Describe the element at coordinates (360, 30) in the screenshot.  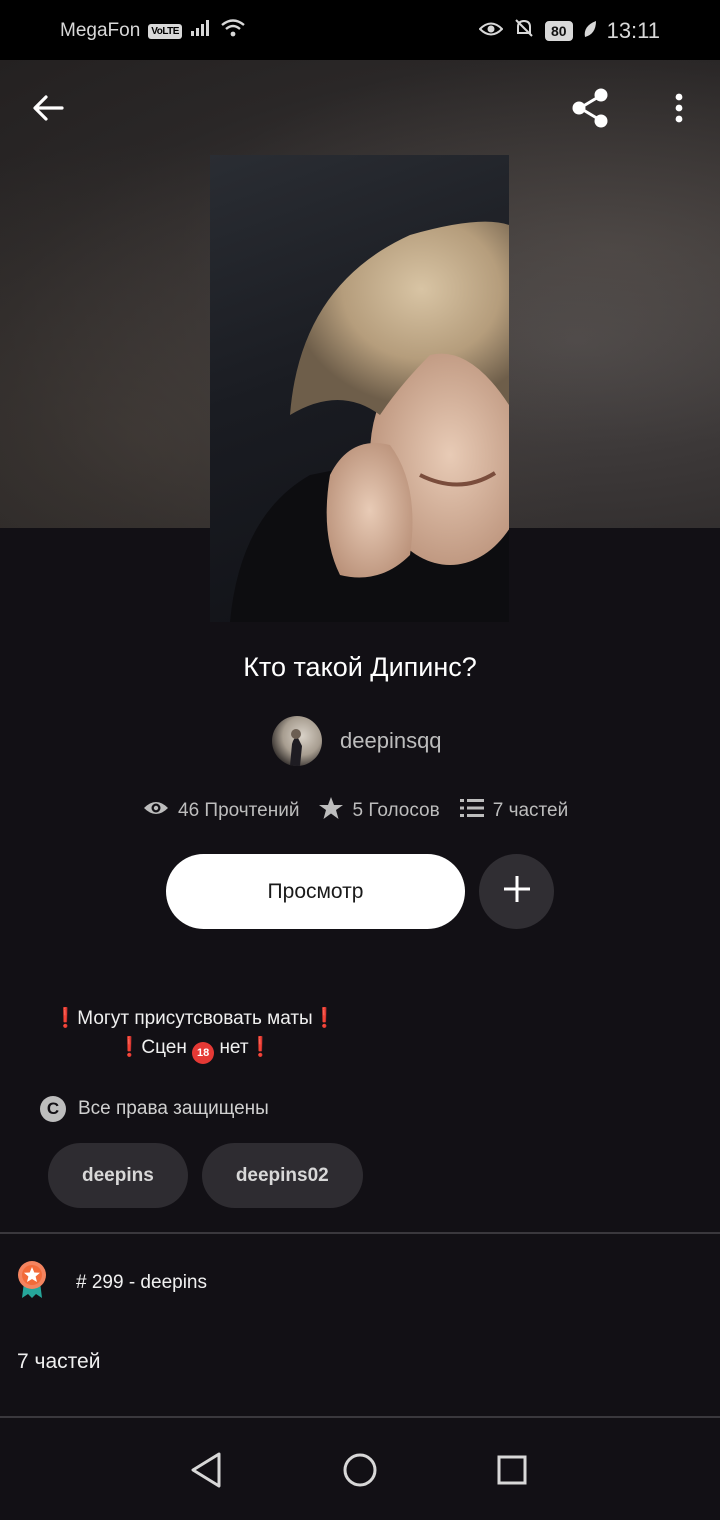
I see `status-bar: MegaFon VoLTE 80 13:11` at that location.